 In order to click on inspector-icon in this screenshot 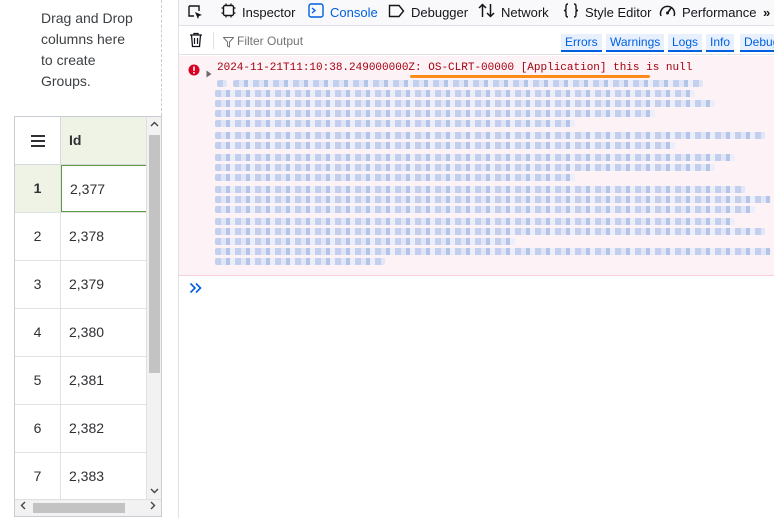, I will do `click(228, 13)`.